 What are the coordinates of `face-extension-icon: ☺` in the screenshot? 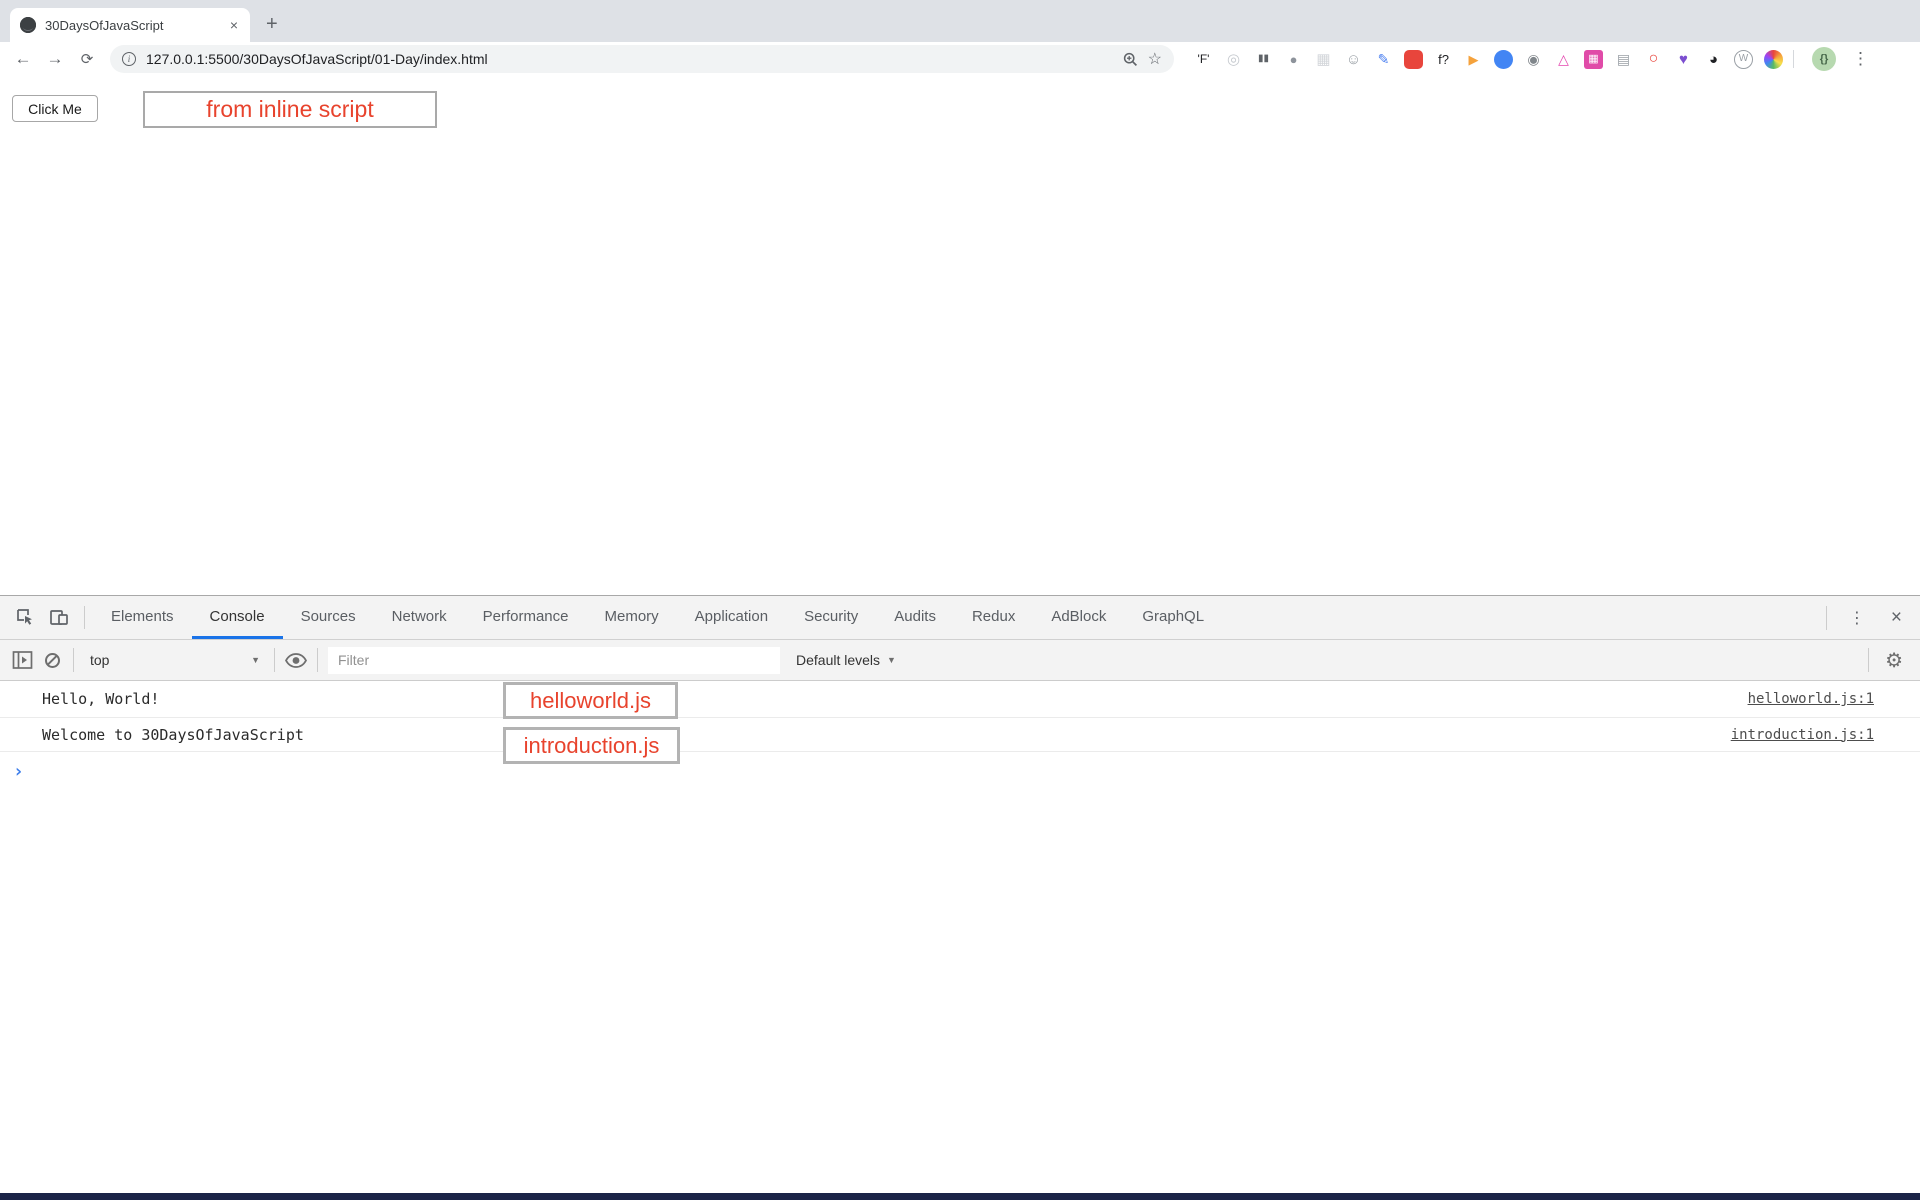 It's located at (1353, 59).